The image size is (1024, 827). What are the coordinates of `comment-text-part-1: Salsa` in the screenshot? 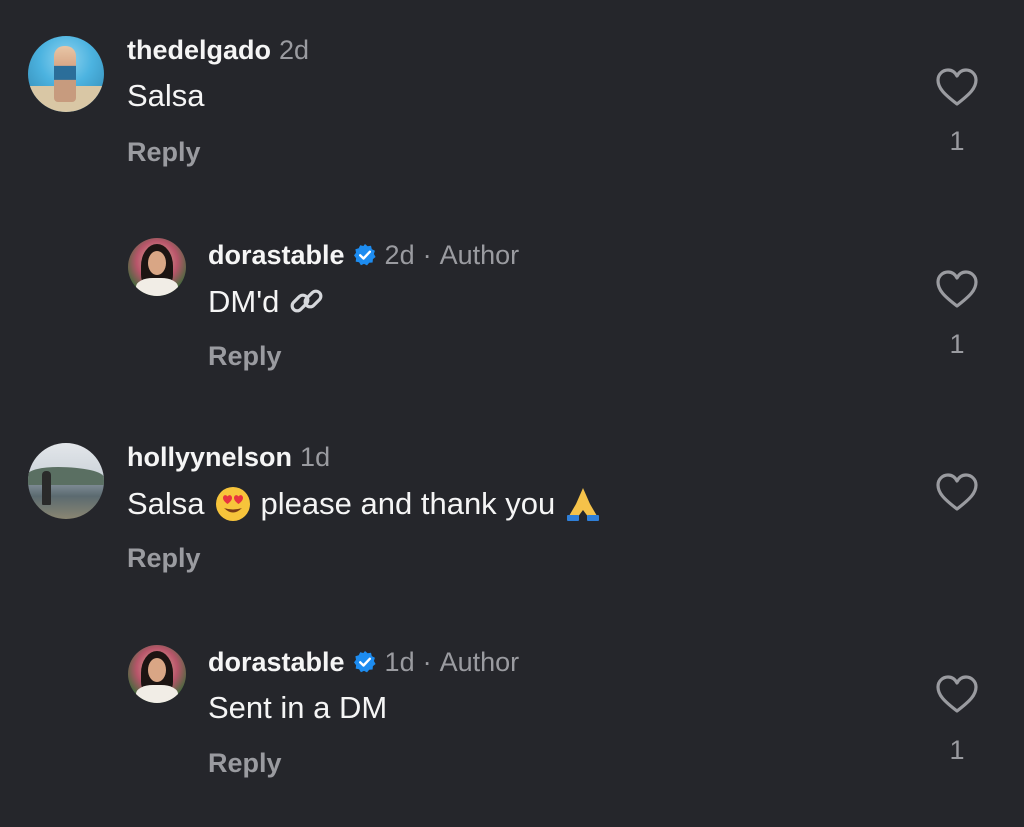 It's located at (166, 503).